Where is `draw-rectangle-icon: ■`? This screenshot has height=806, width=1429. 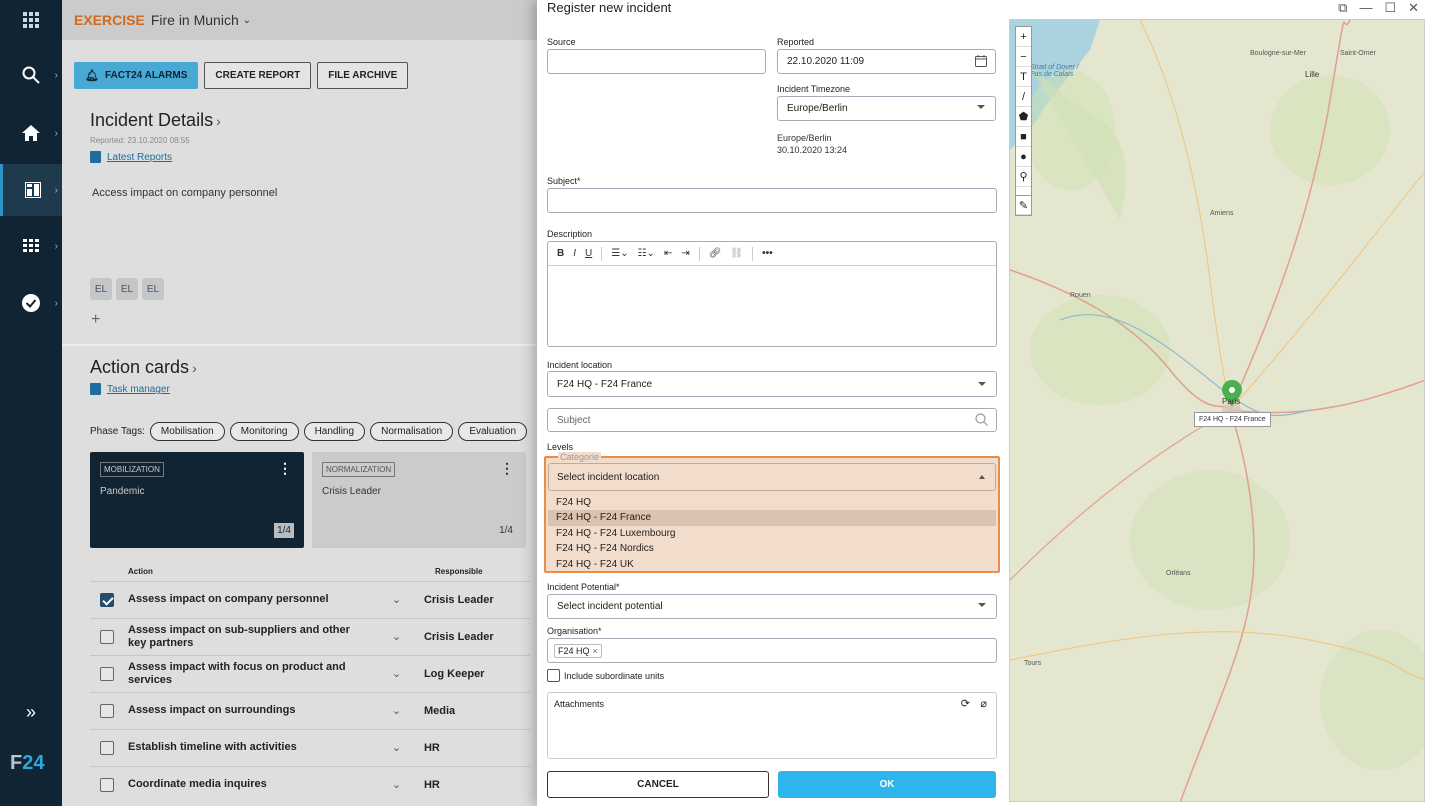 draw-rectangle-icon: ■ is located at coordinates (1023, 137).